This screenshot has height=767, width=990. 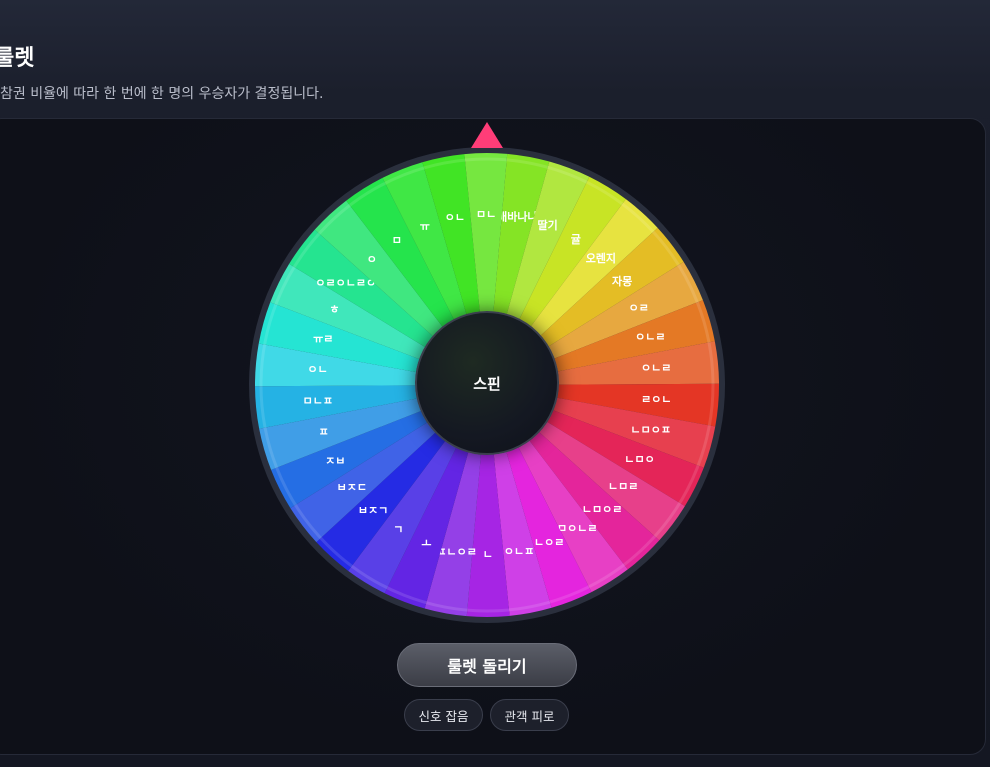 What do you see at coordinates (577, 528) in the screenshot?
I see `wheel-segment-label: ㅁㅇㄴㄹ` at bounding box center [577, 528].